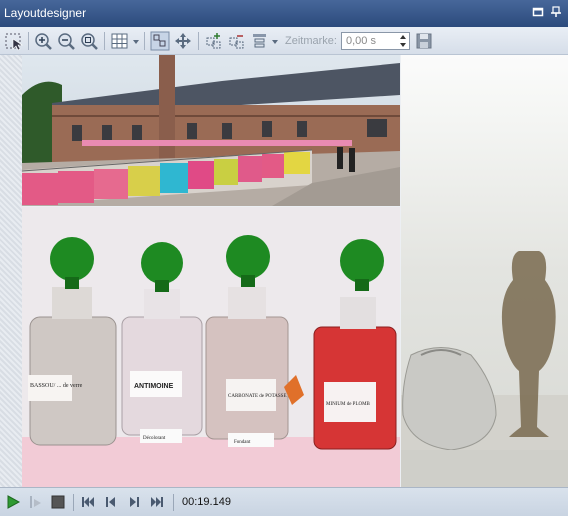  What do you see at coordinates (206, 502) in the screenshot?
I see `timecode-display: 00:19.149` at bounding box center [206, 502].